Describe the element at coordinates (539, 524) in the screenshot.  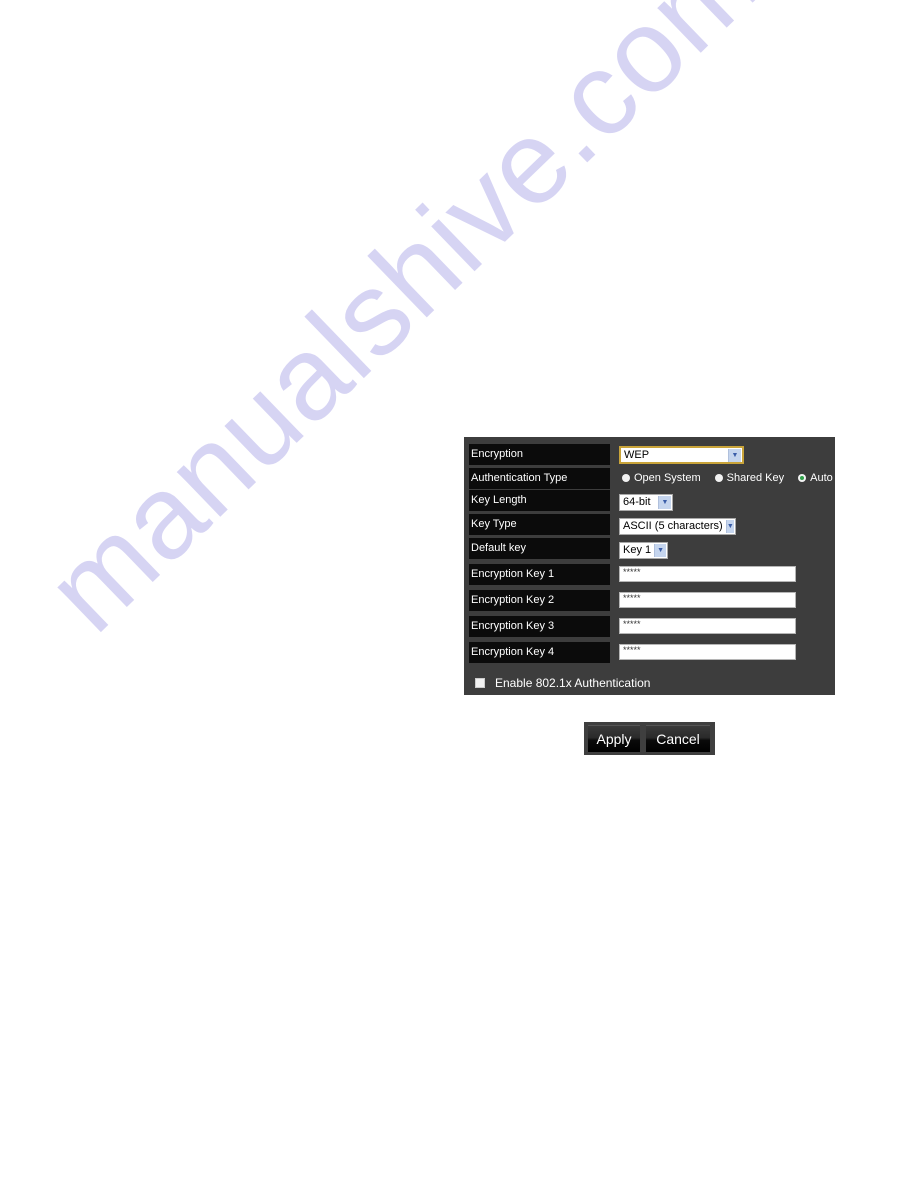
I see `key-type-label: Key Type` at that location.